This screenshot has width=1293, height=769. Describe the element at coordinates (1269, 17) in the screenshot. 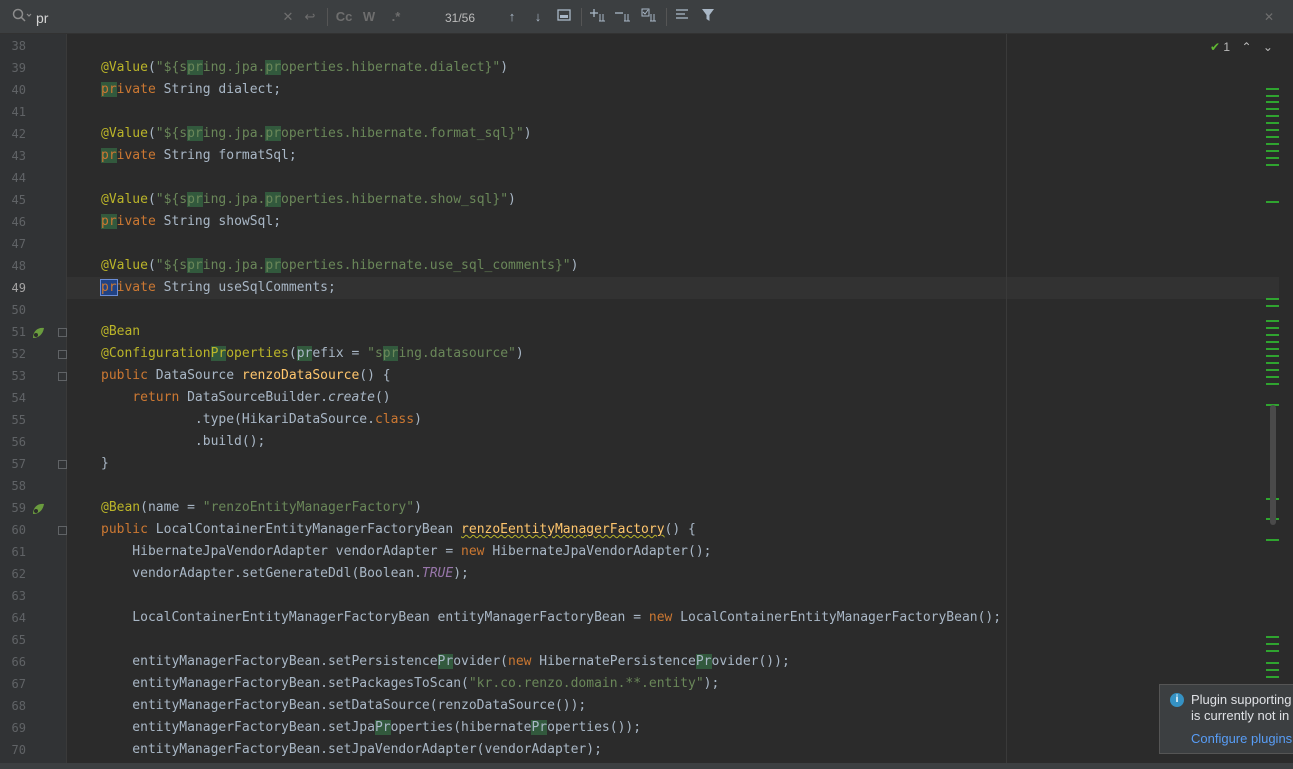

I see `close-search-icon: ✕` at that location.